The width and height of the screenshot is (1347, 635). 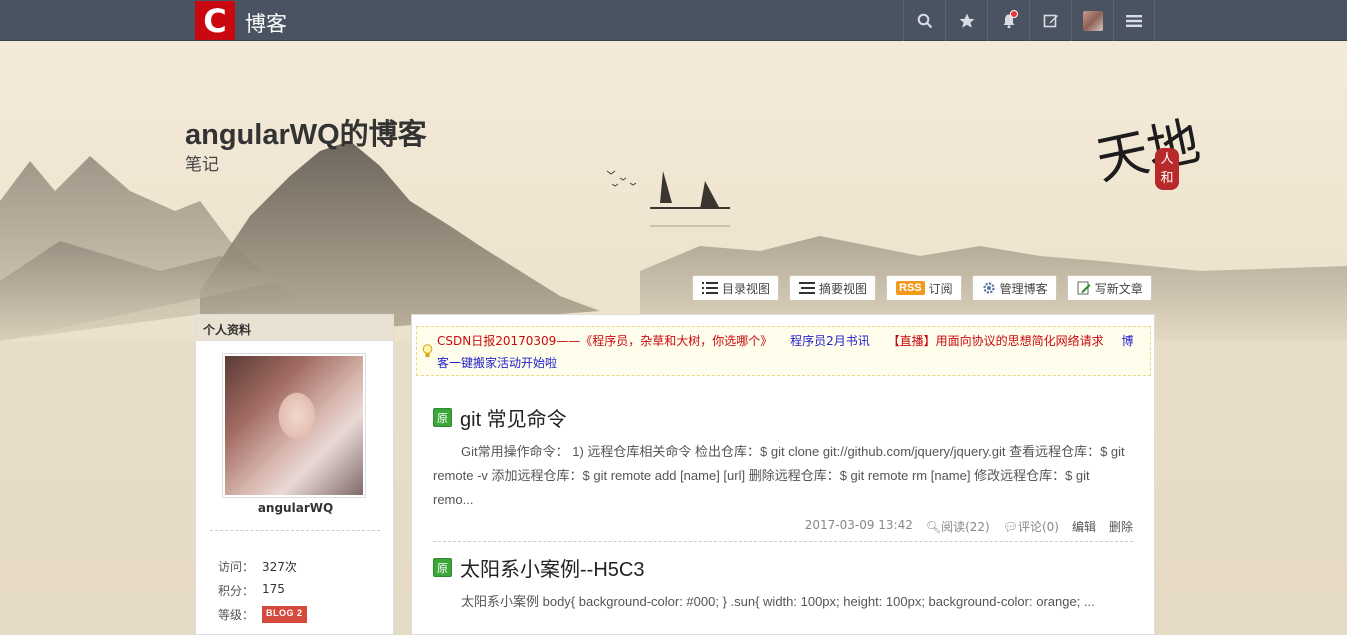 What do you see at coordinates (1008, 20) in the screenshot?
I see `bell-icon` at bounding box center [1008, 20].